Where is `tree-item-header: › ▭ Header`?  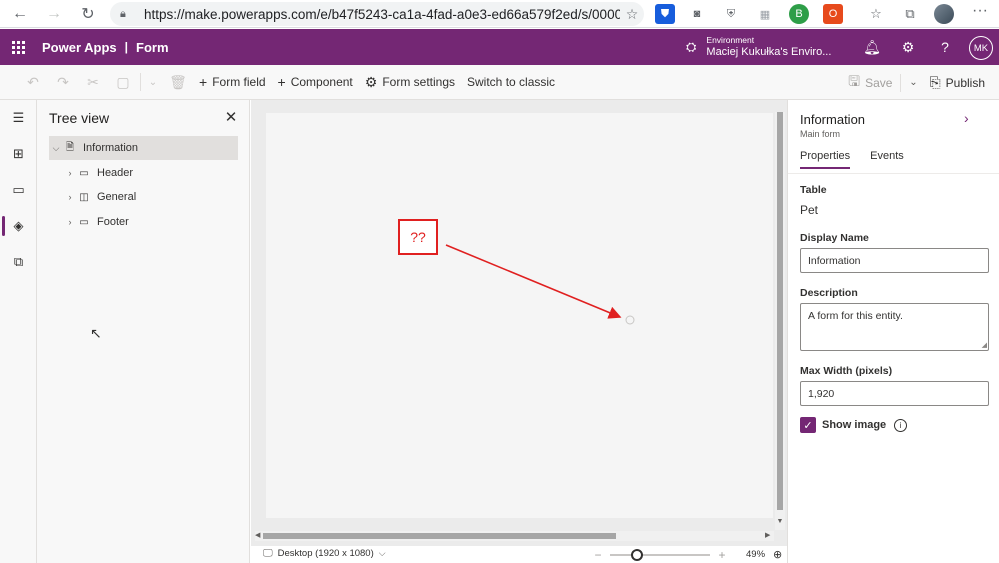 tree-item-header: › ▭ Header is located at coordinates (143, 173).